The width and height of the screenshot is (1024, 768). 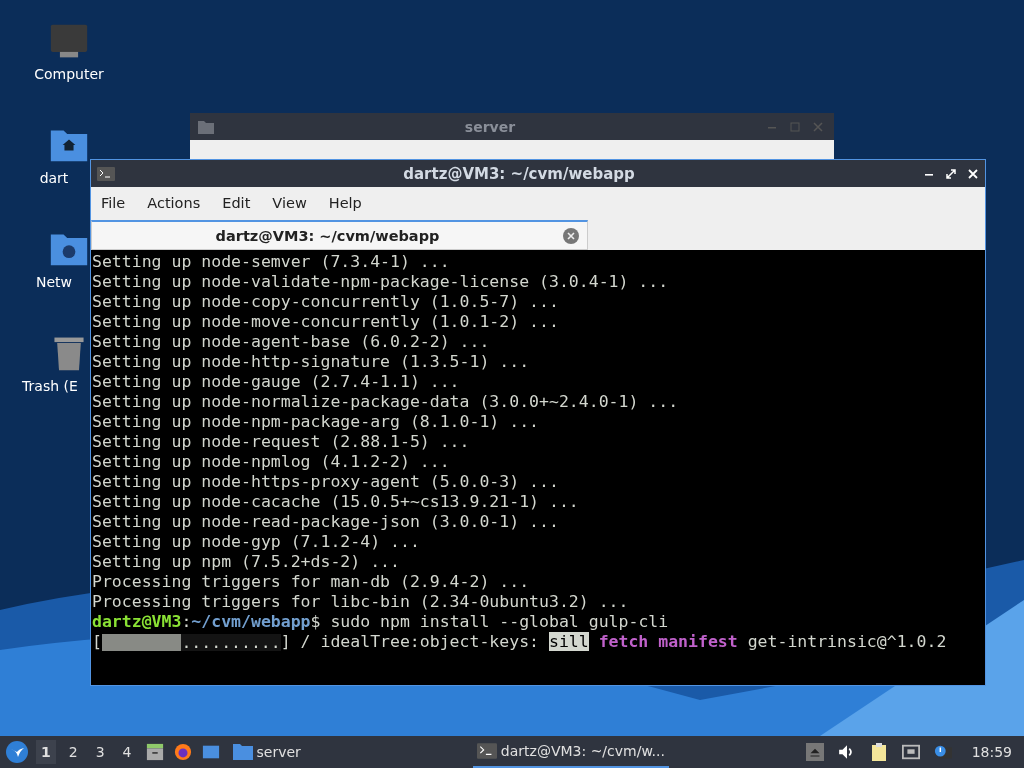 I want to click on workspace-button: 4, so click(x=127, y=752).